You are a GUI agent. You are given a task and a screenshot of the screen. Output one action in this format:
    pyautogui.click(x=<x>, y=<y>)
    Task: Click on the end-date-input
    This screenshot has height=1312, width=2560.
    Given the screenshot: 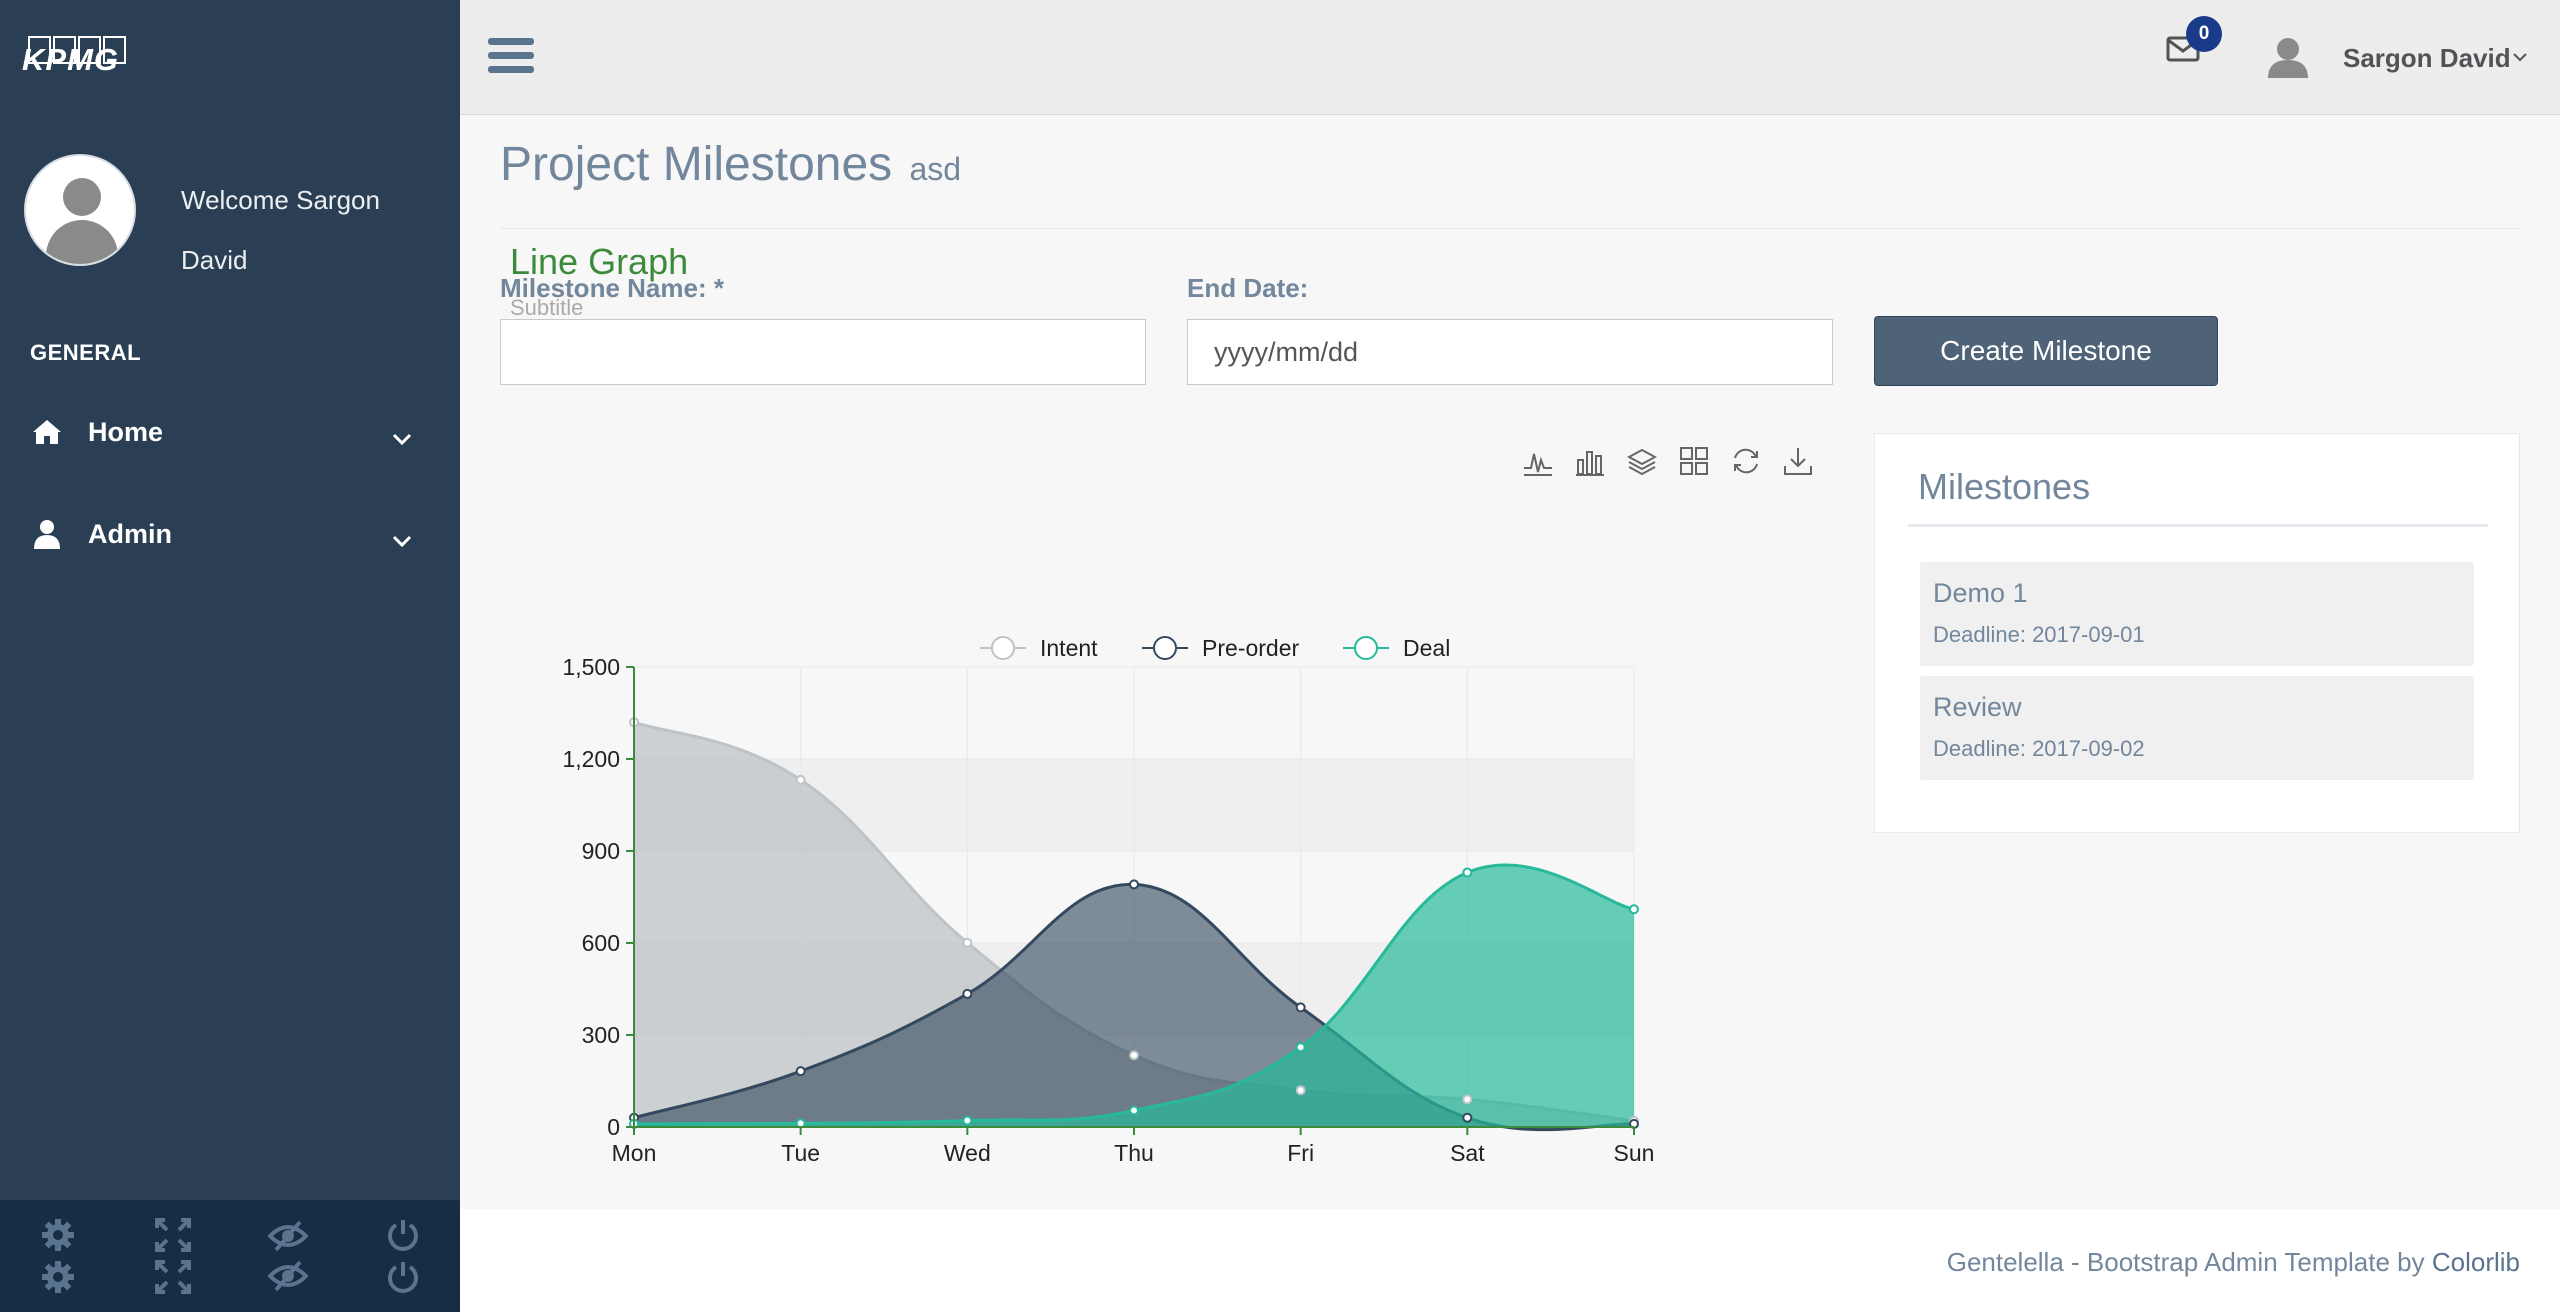 What is the action you would take?
    pyautogui.click(x=1510, y=352)
    